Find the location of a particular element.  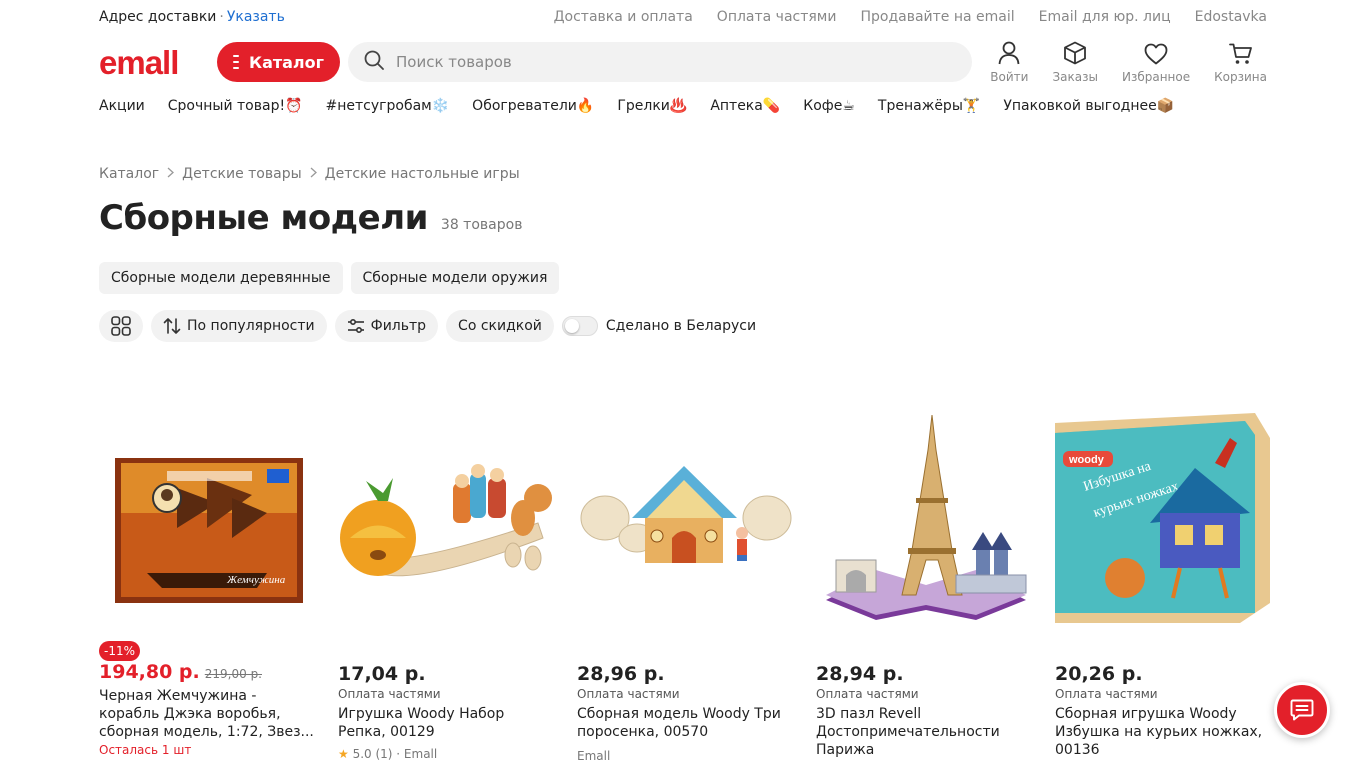

rating-text: 5.0 (1) · Emall is located at coordinates (395, 754).